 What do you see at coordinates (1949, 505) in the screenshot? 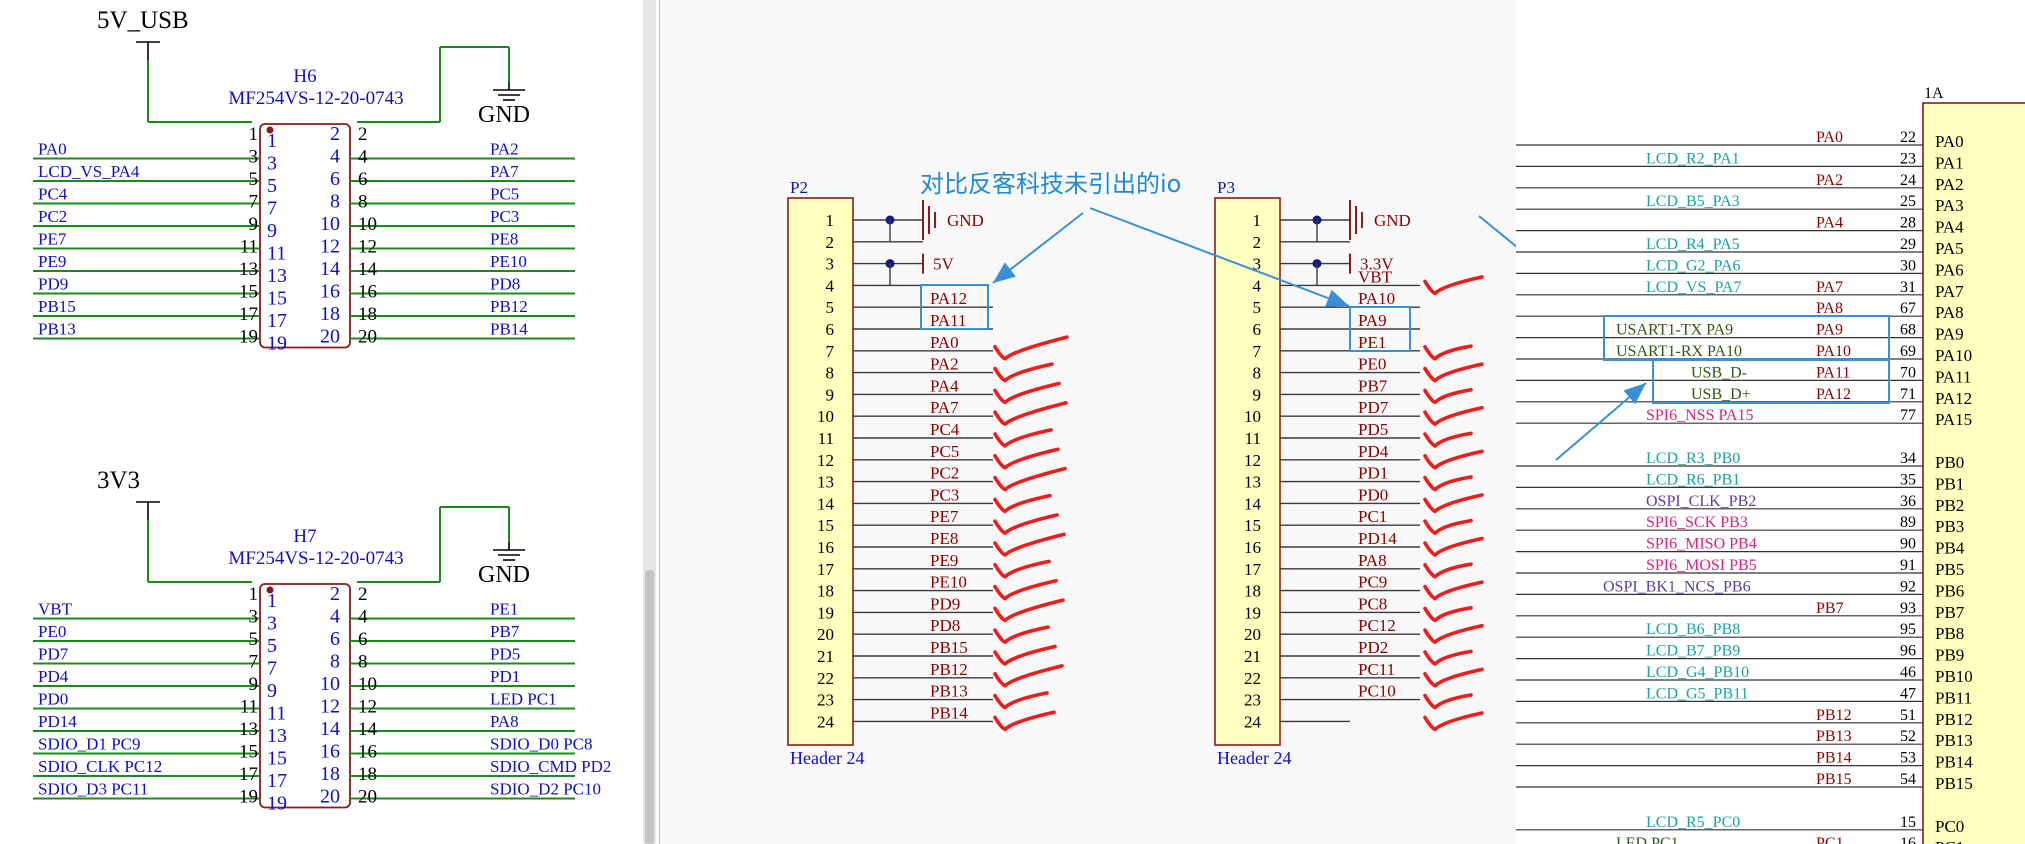
I see `mcu-pin-name: PB2` at bounding box center [1949, 505].